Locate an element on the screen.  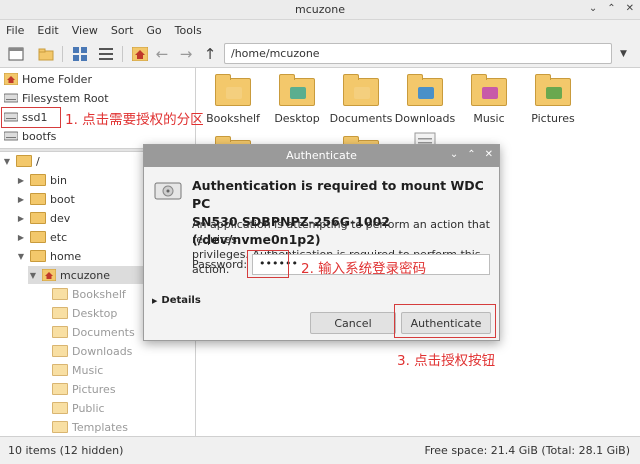
menu-tools: Tools is located at coordinates (188, 30).